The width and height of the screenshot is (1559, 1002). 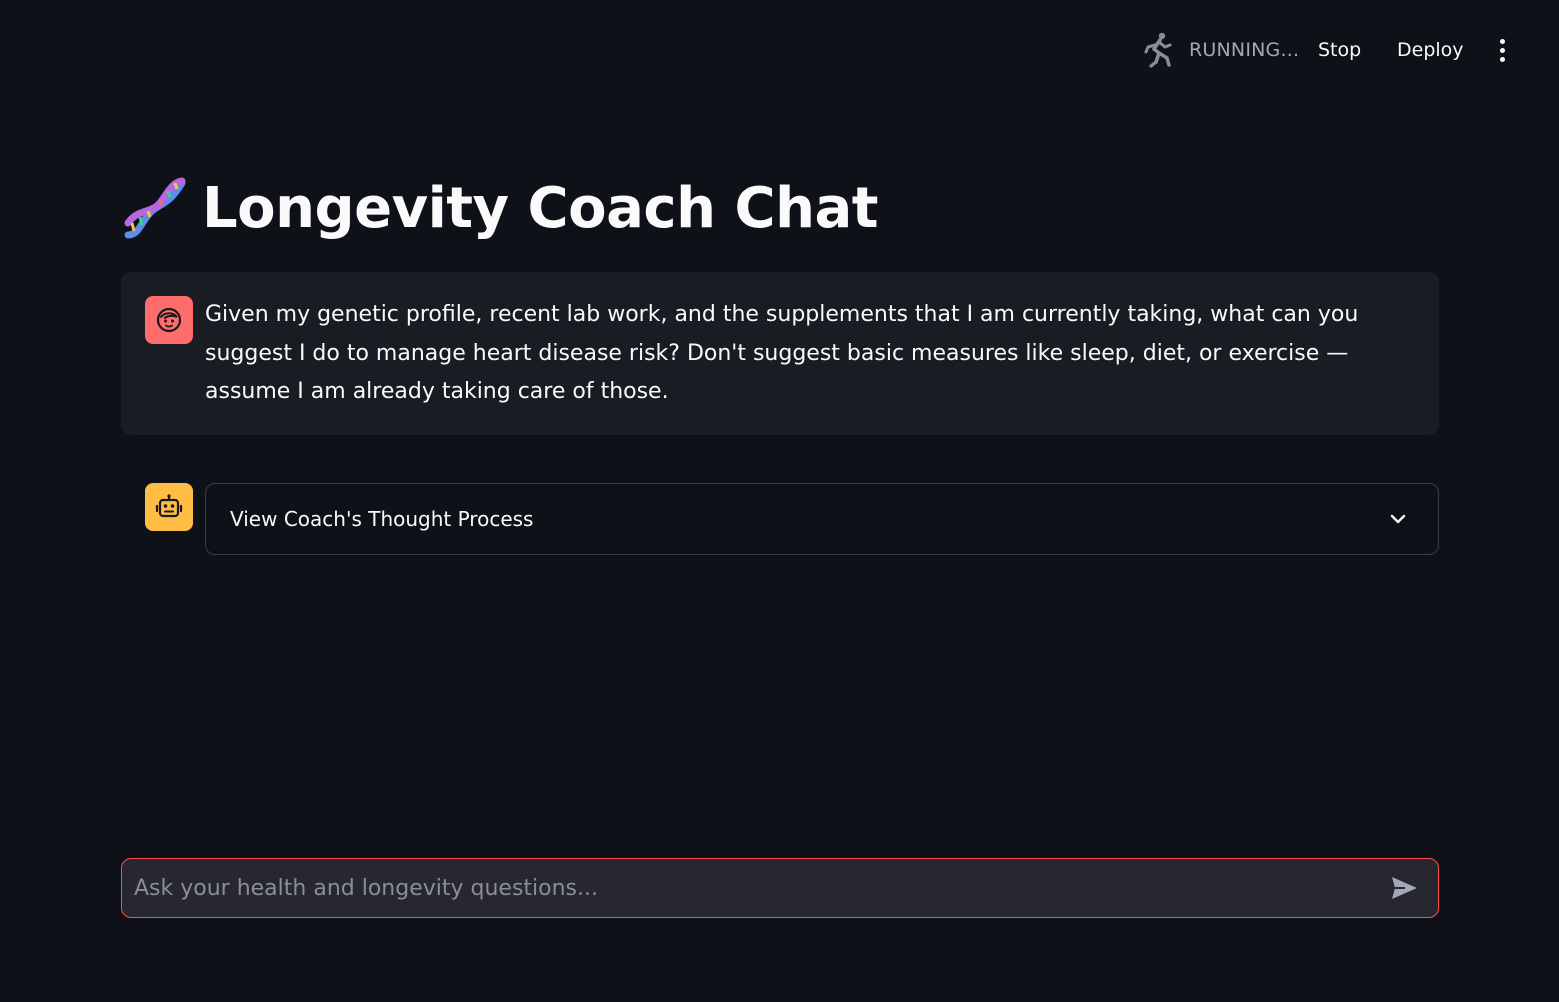 What do you see at coordinates (382, 519) in the screenshot?
I see `expander-label: View Coach's Thought Process` at bounding box center [382, 519].